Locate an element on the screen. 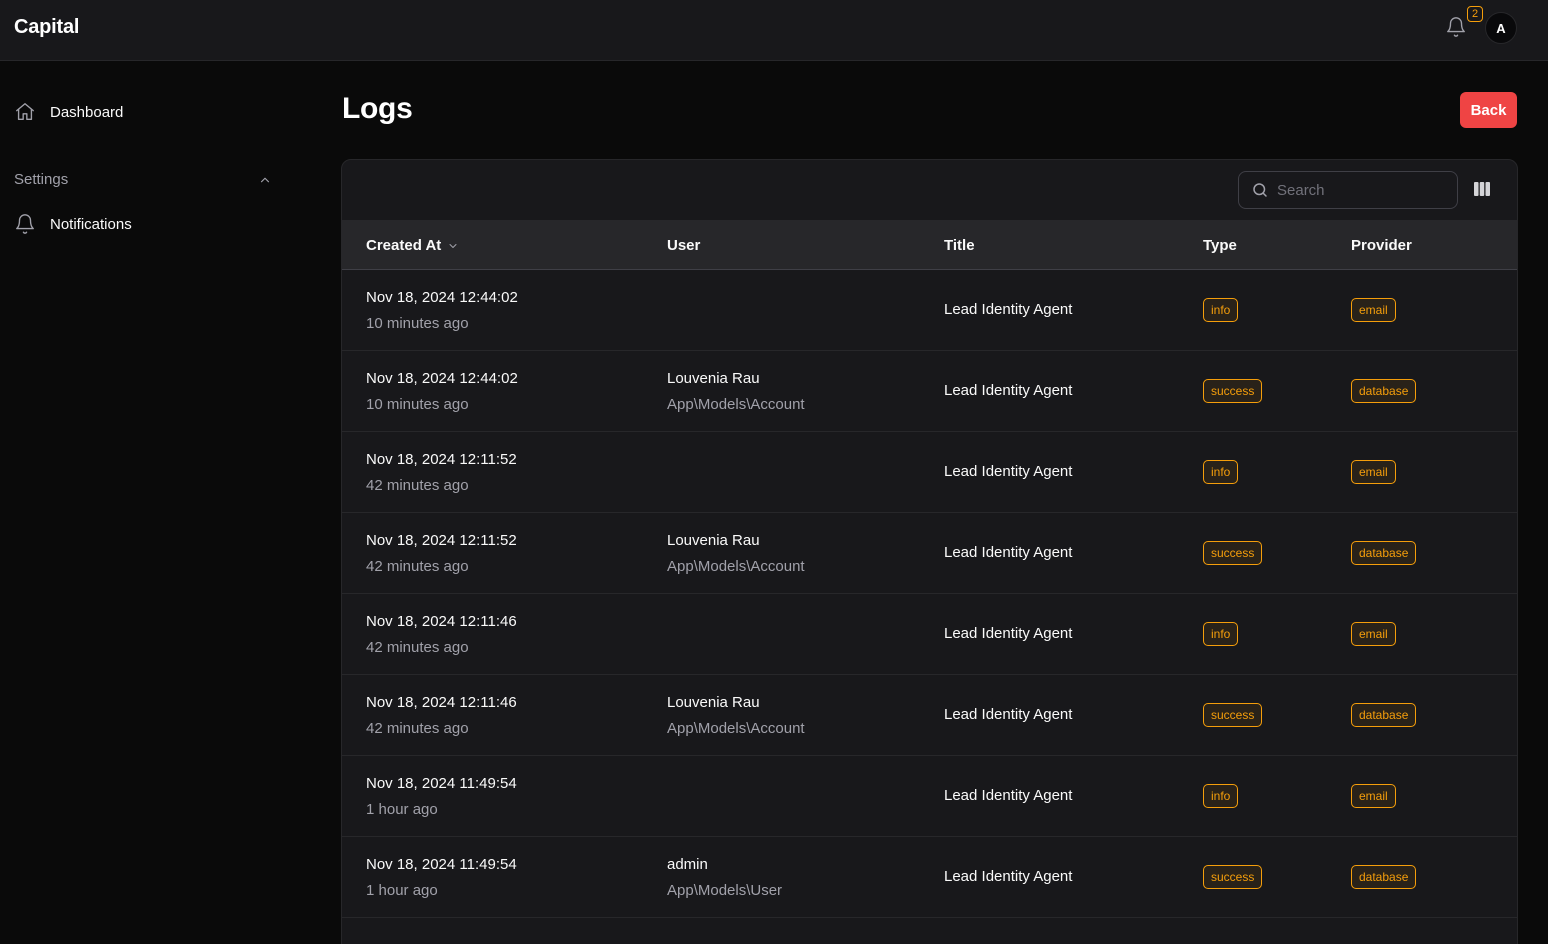 The image size is (1548, 944). user-model: App\Models\User is located at coordinates (725, 890).